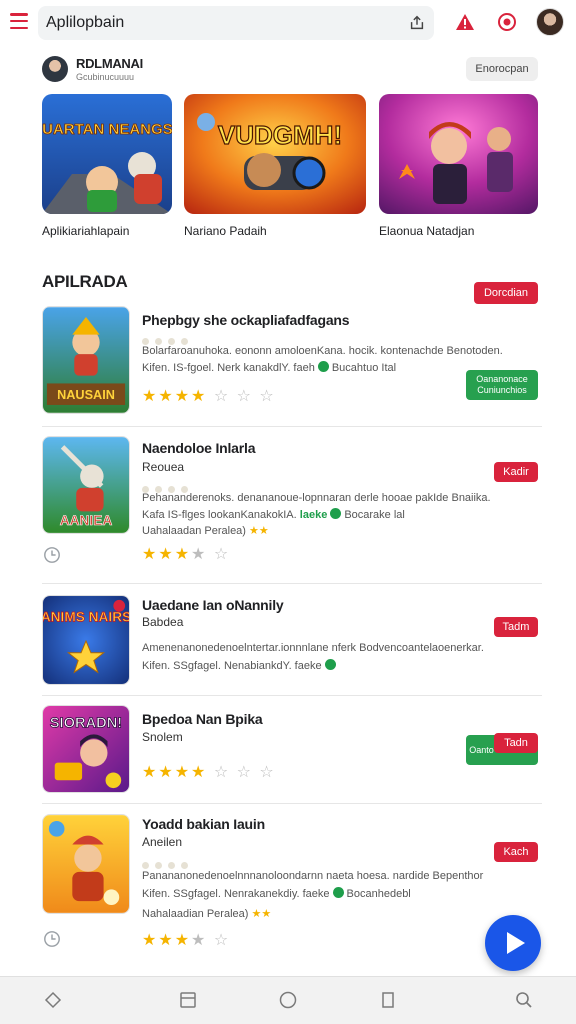 The height and width of the screenshot is (1024, 576). What do you see at coordinates (280, 135) in the screenshot?
I see `featured-art-text-2: VUDGMH!` at bounding box center [280, 135].